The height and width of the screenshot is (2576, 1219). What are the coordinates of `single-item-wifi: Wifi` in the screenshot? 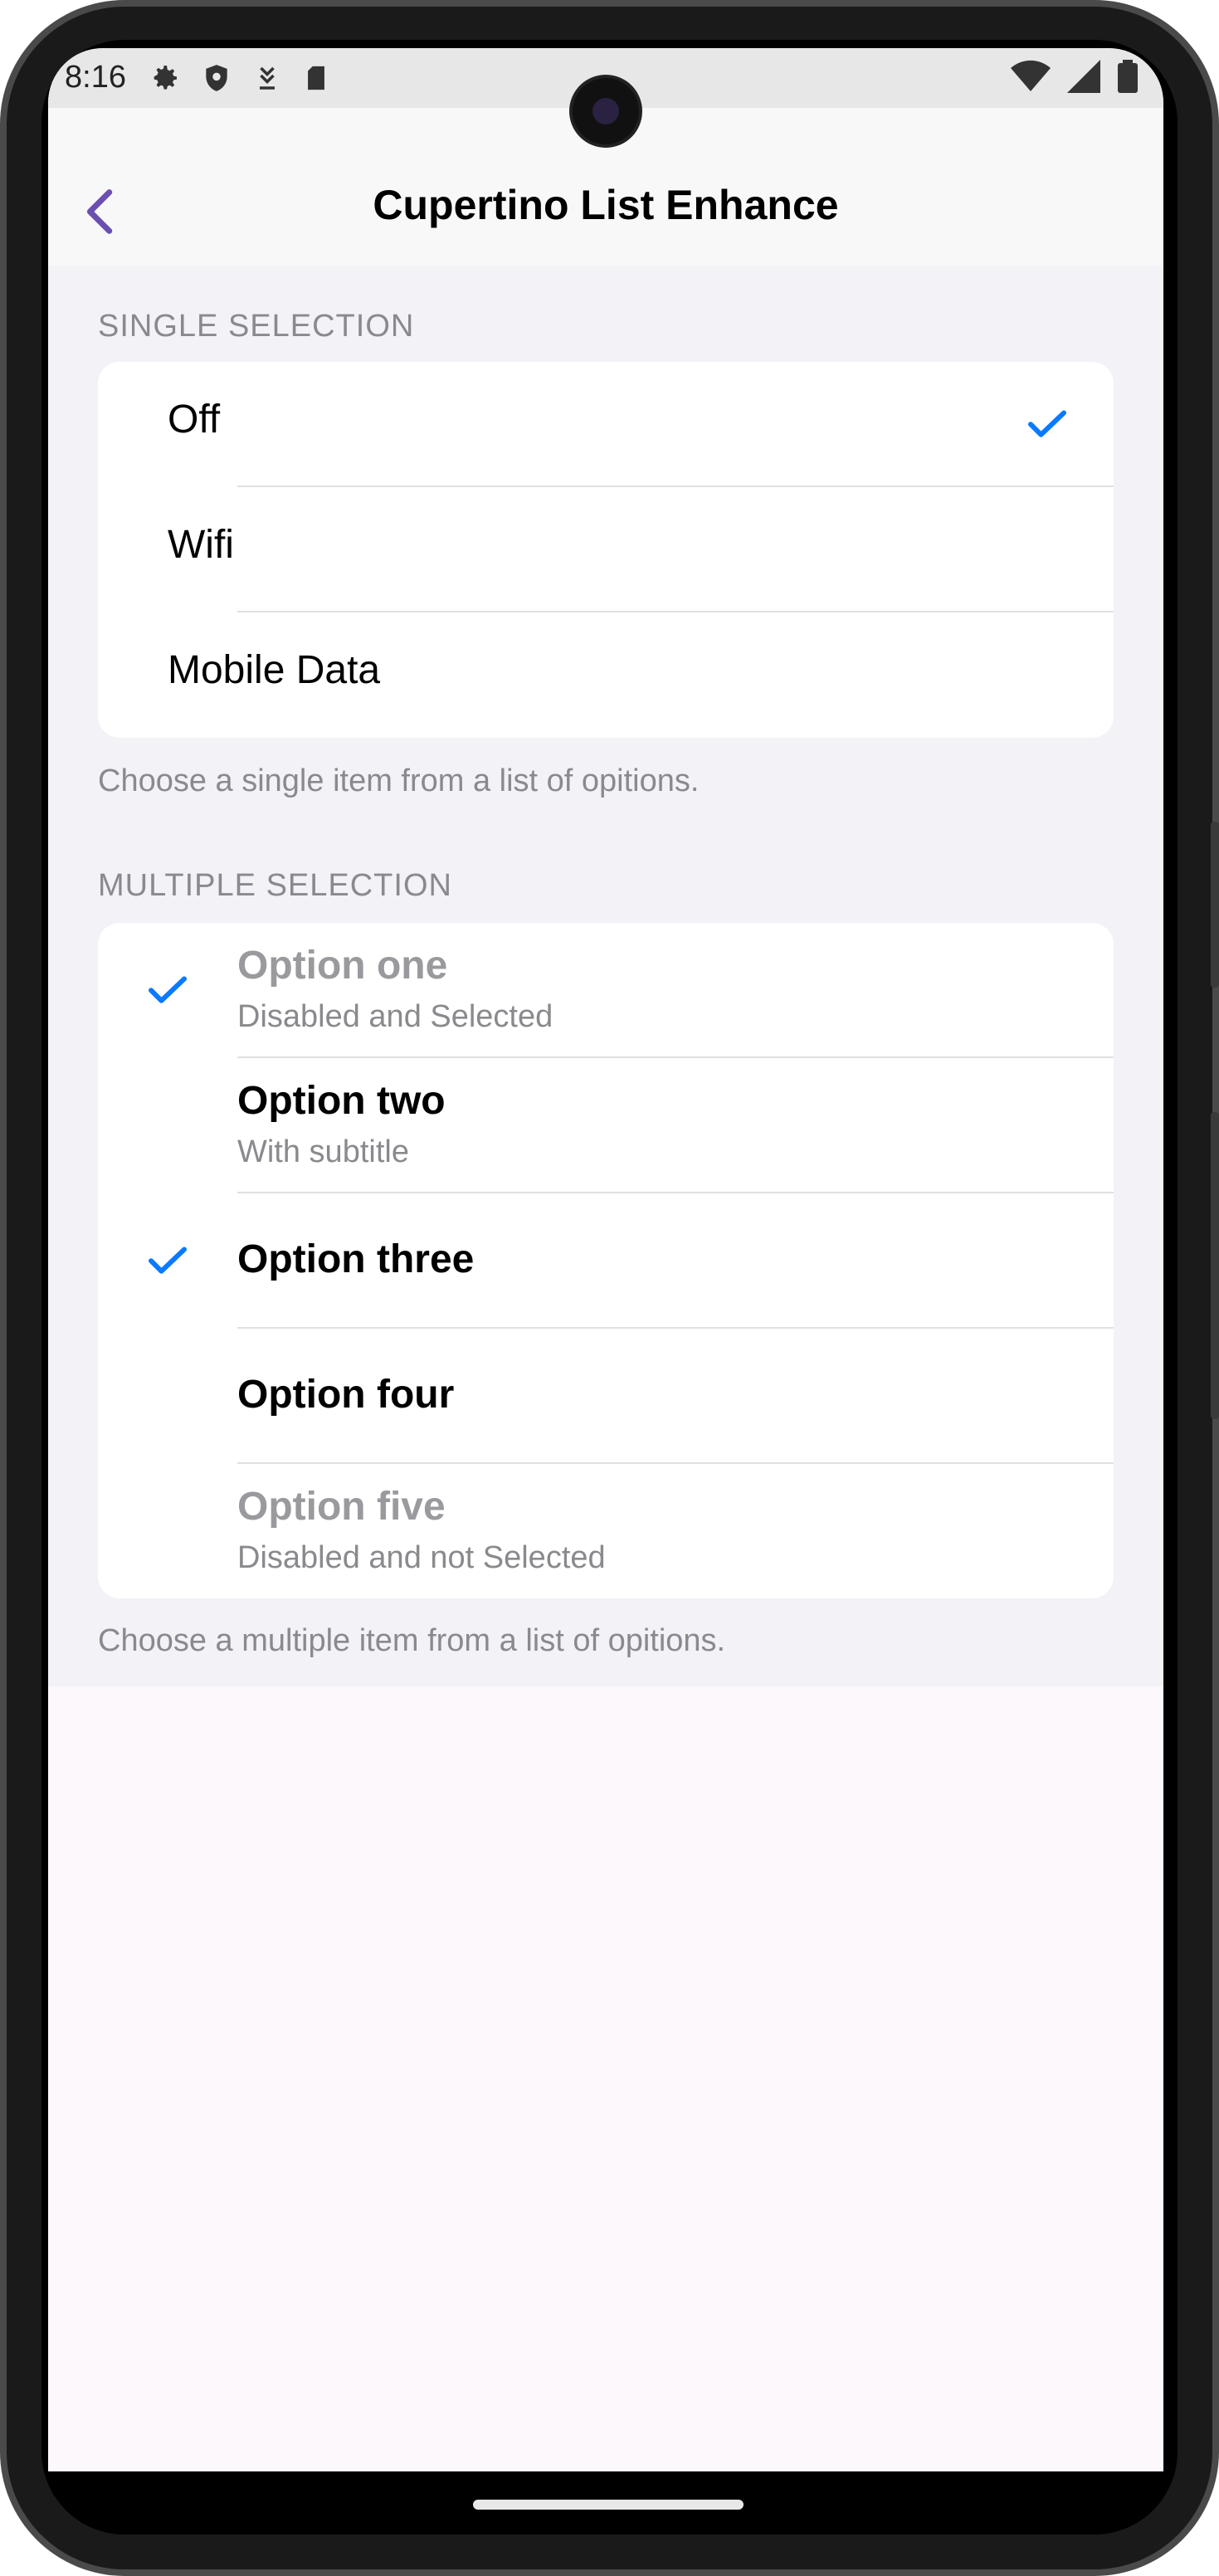 It's located at (606, 550).